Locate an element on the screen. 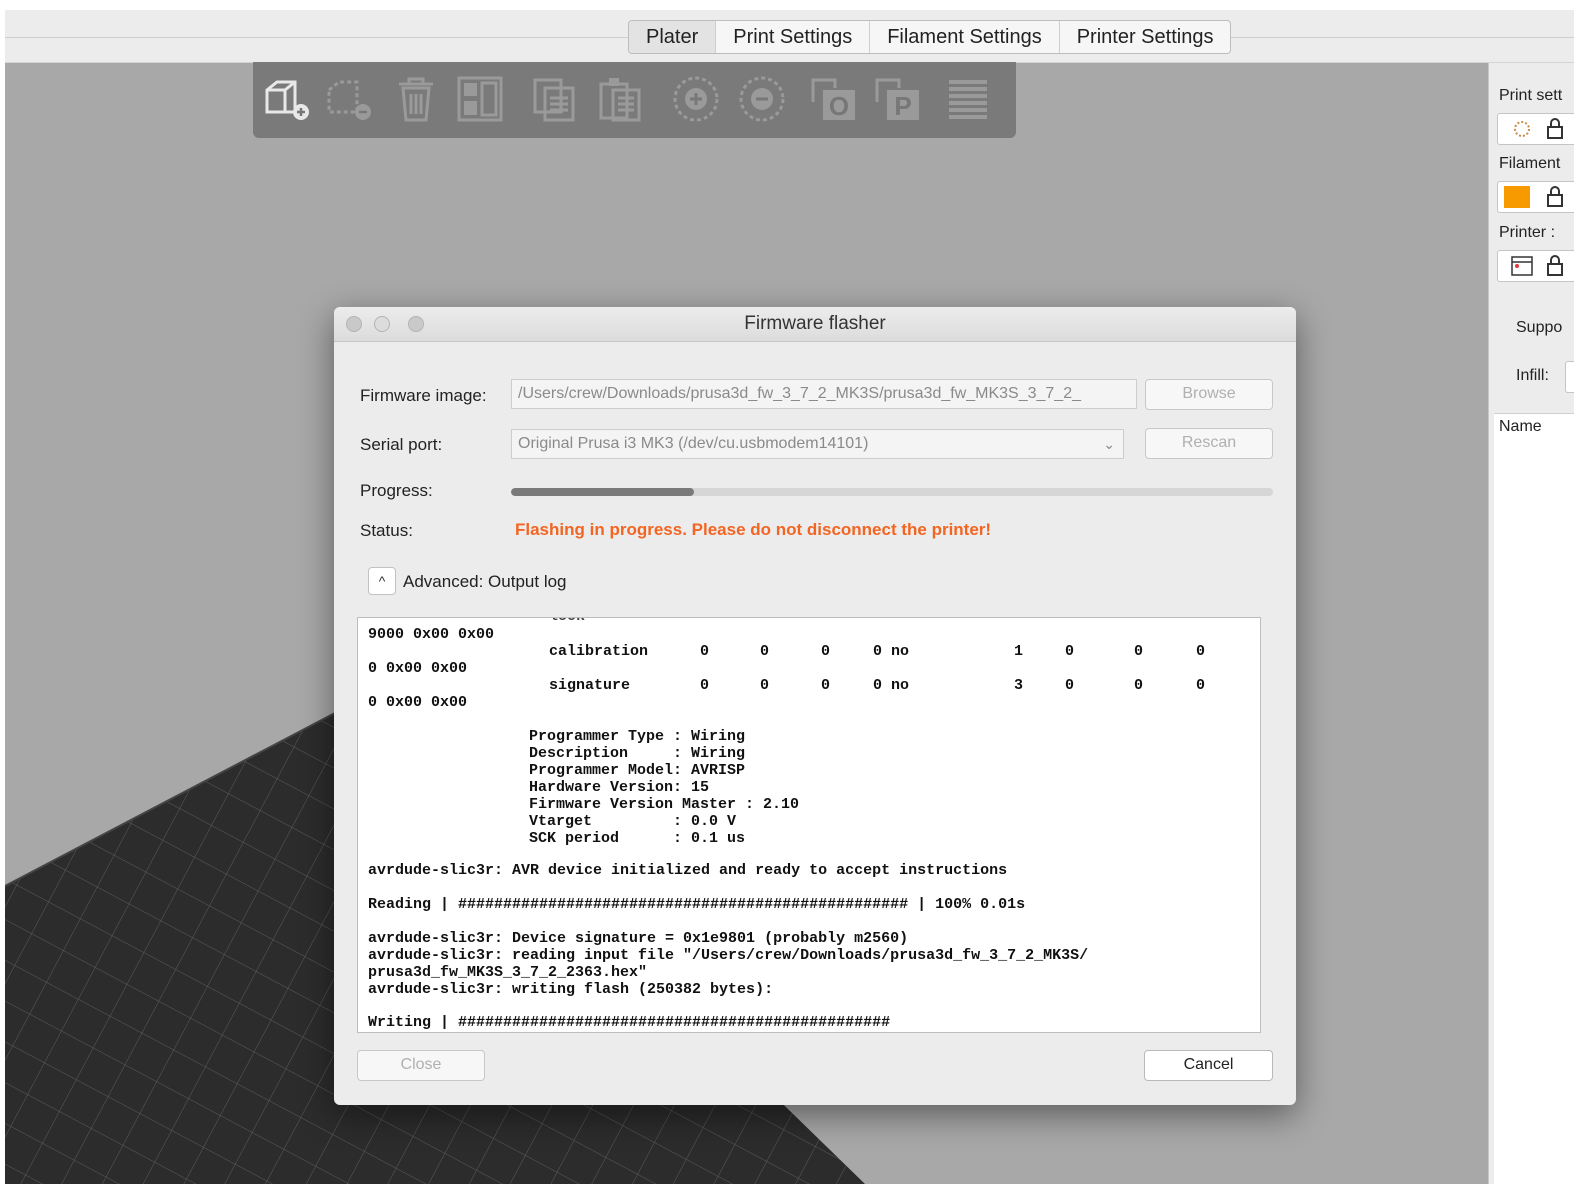 The height and width of the screenshot is (1185, 1574). log-memory-cell: 1 is located at coordinates (1019, 651).